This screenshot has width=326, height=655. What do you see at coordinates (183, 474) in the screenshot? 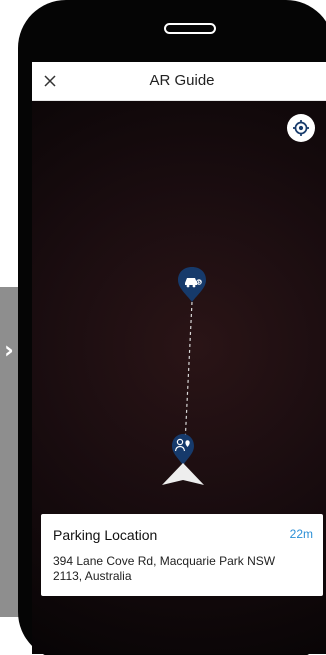
I see `navigation-arrow-icon` at bounding box center [183, 474].